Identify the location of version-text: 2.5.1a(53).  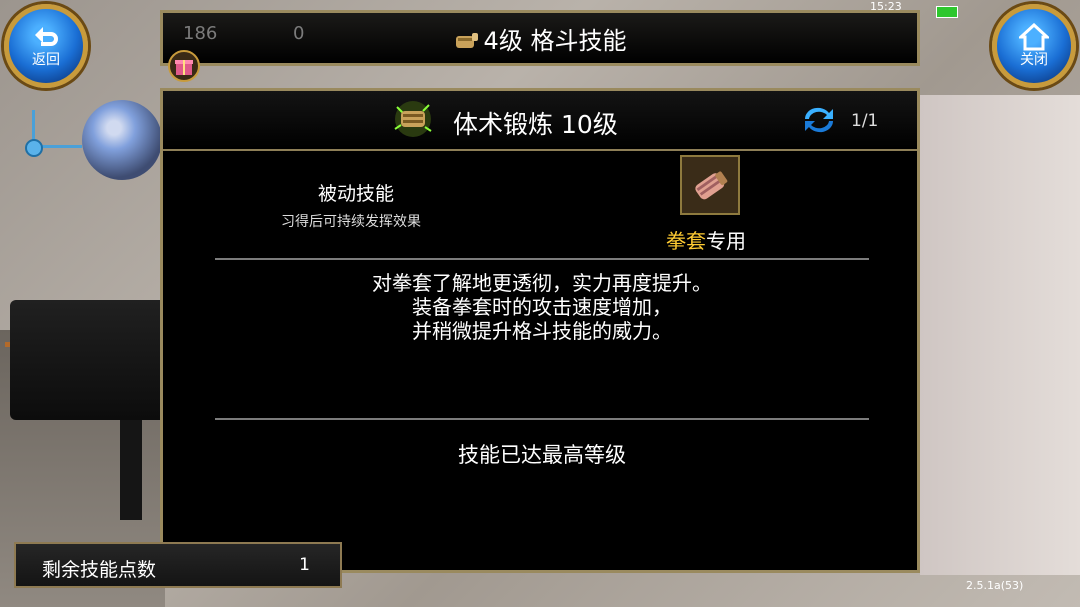
(995, 585).